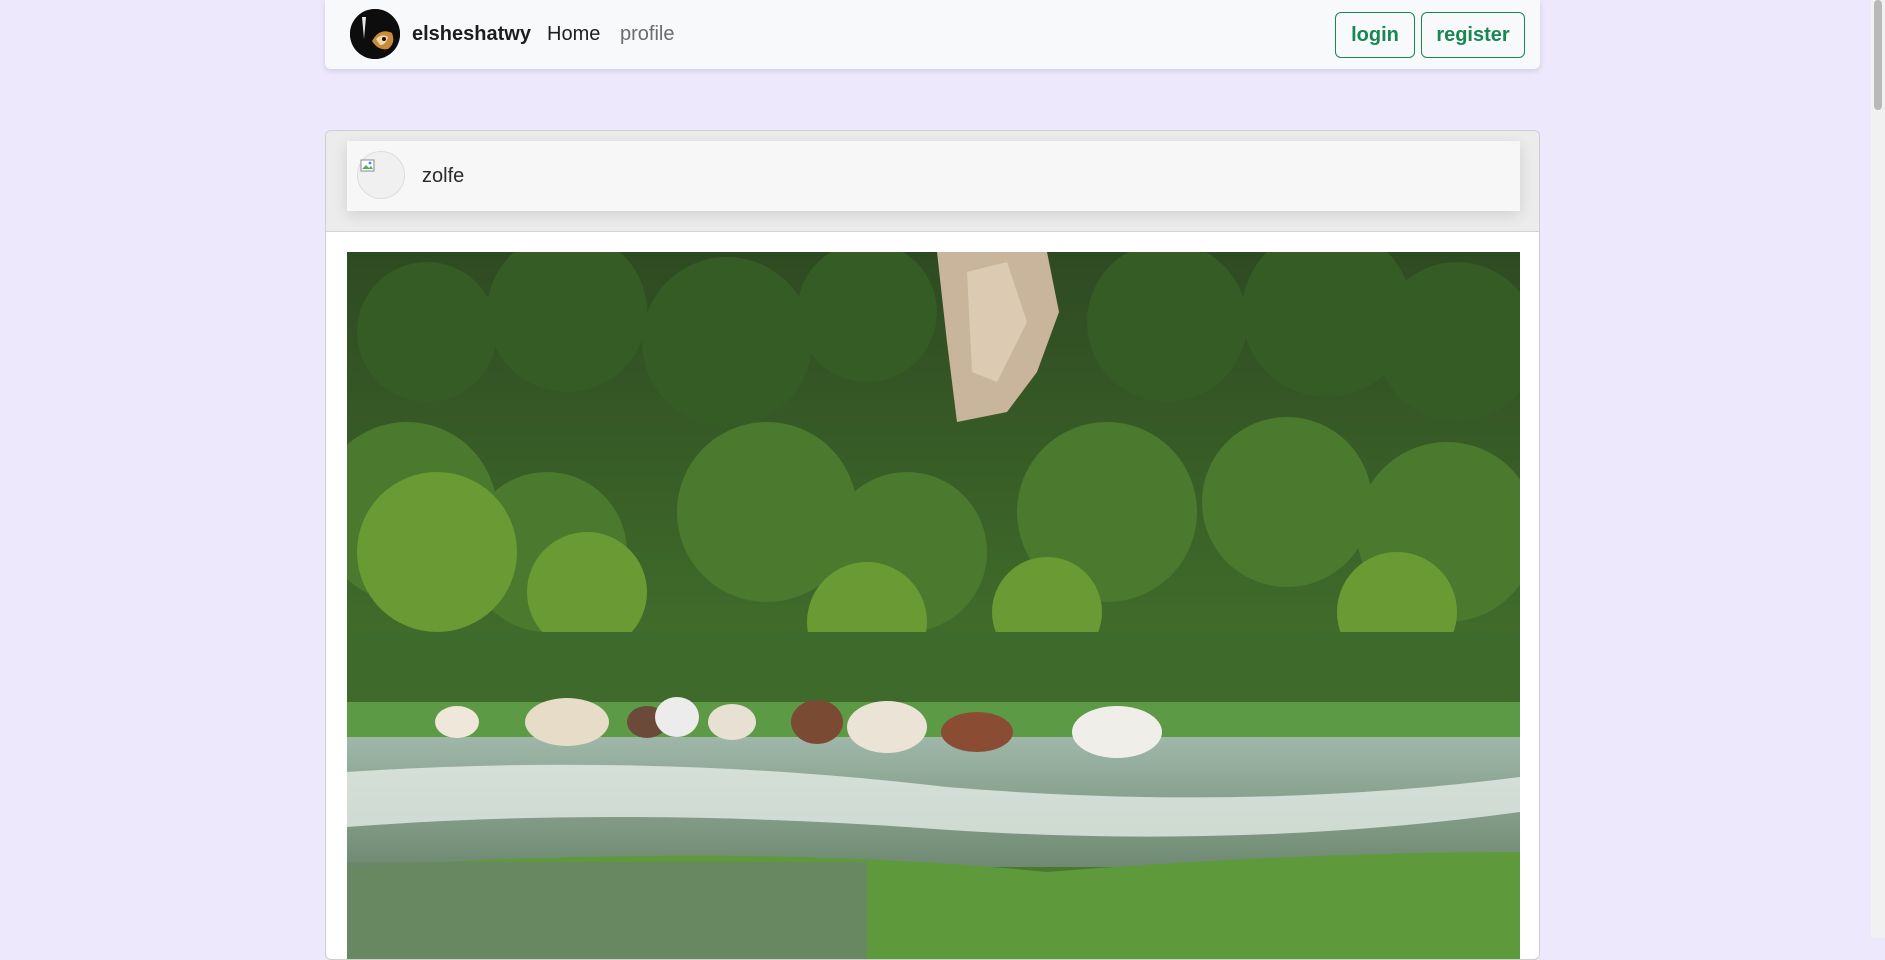 This screenshot has height=960, width=1885. I want to click on author-avatar, so click(381, 175).